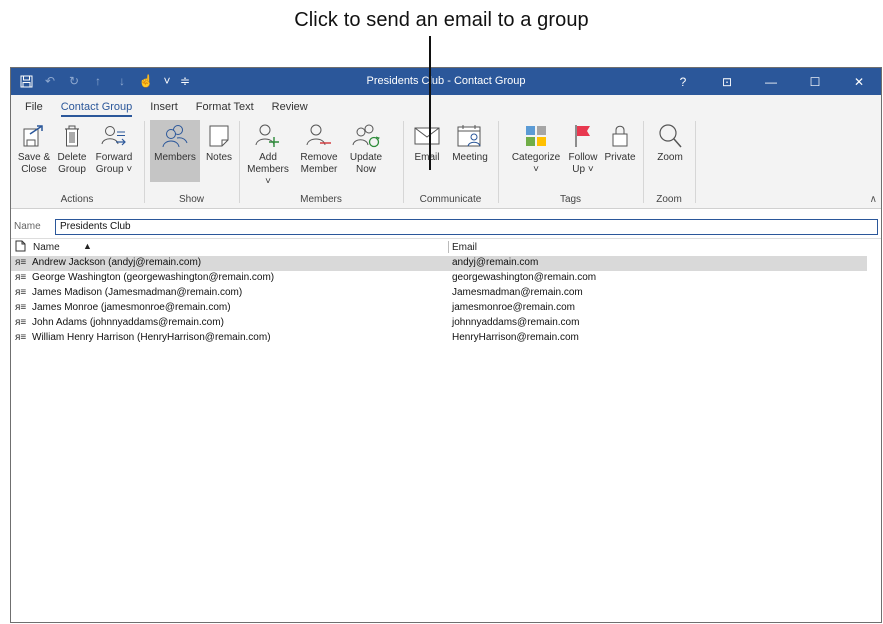  I want to click on update-now-button: Update Now, so click(366, 151).